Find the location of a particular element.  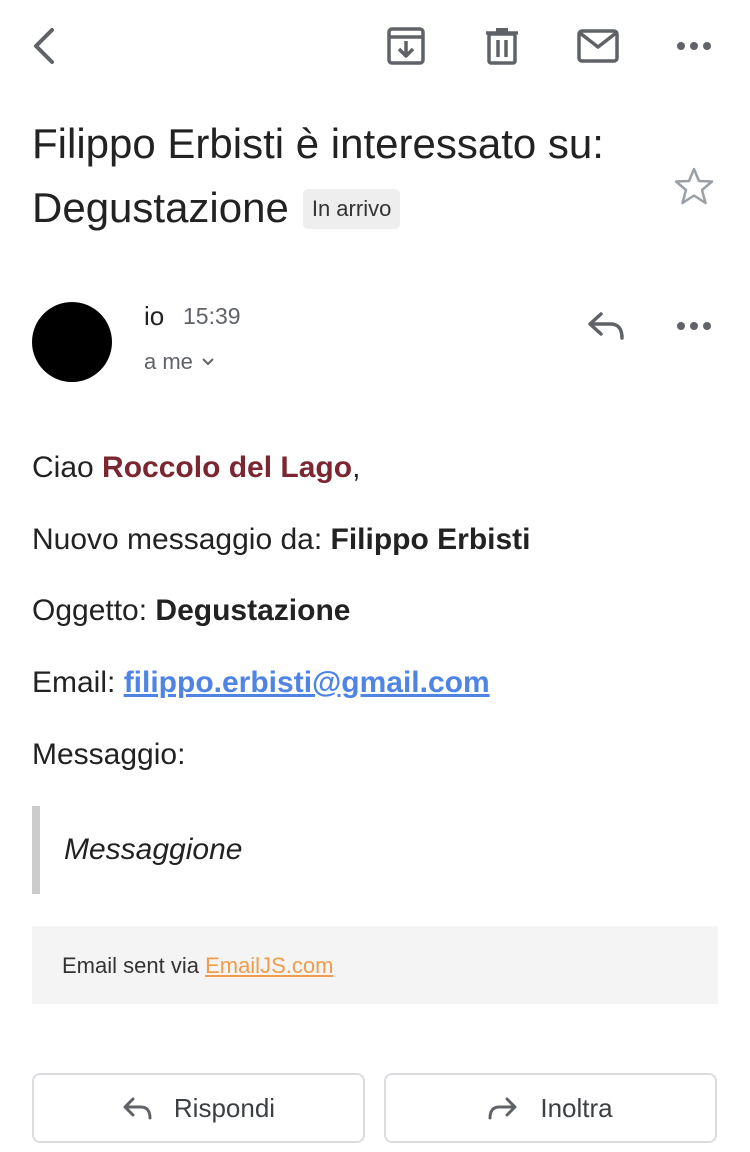

message-quote: Messaggione is located at coordinates (372, 850).